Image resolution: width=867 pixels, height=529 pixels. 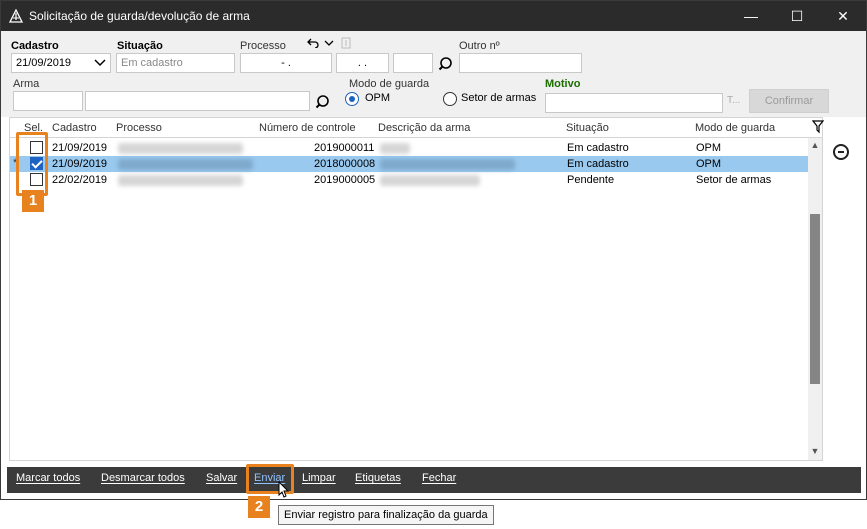 What do you see at coordinates (80, 180) in the screenshot?
I see `cell-cadastro: 22/02/2019` at bounding box center [80, 180].